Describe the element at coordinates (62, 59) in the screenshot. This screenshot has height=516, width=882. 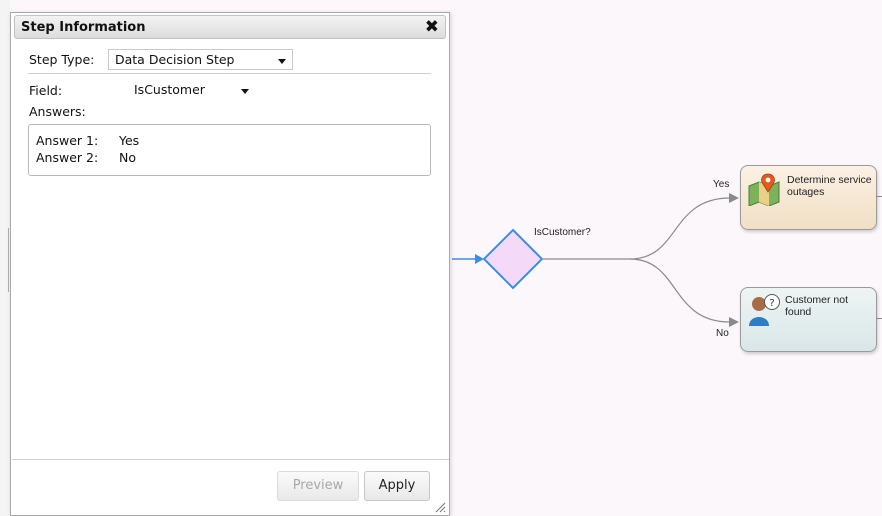
I see `step-type-label: Step Type:` at that location.